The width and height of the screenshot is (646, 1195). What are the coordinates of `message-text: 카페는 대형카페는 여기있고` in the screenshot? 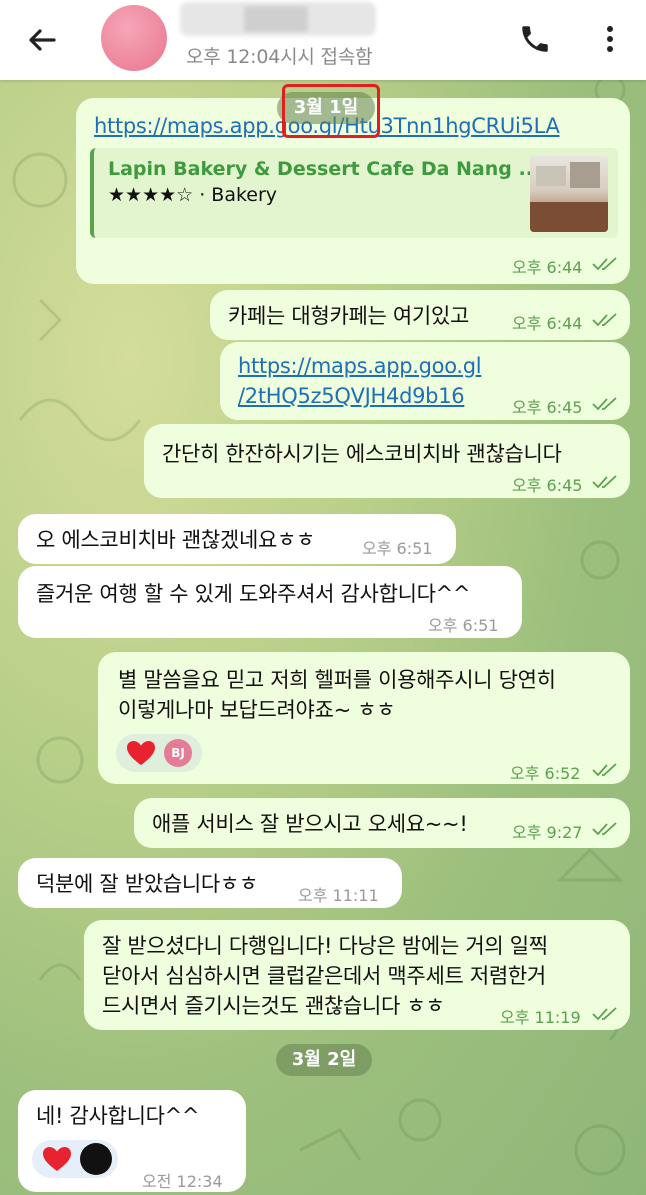 It's located at (348, 316).